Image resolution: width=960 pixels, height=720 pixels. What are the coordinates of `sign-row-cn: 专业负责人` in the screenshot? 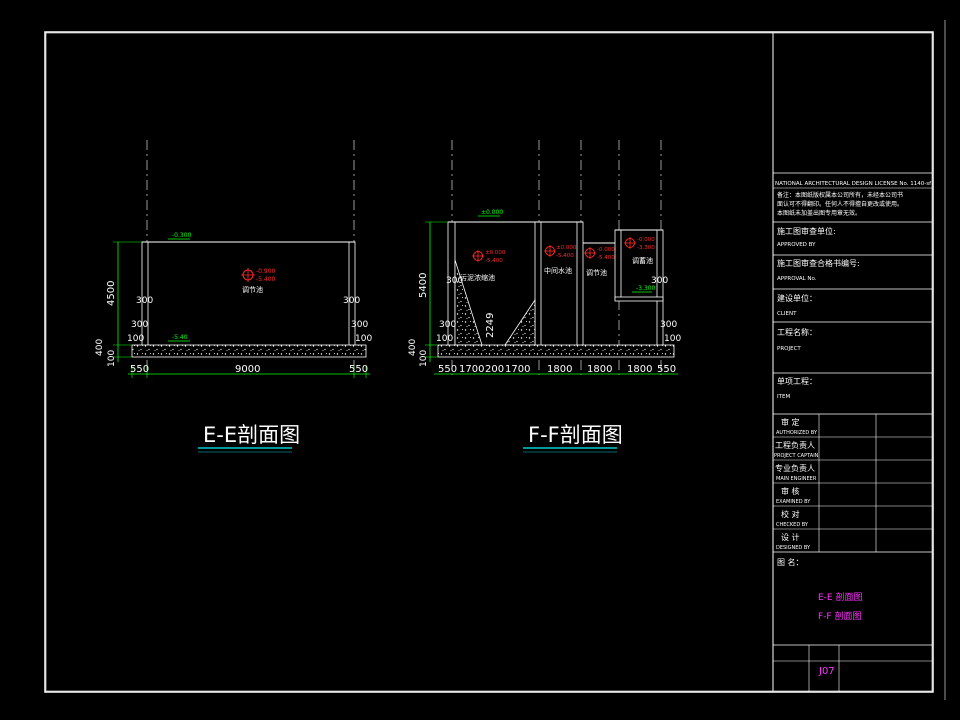 It's located at (795, 468).